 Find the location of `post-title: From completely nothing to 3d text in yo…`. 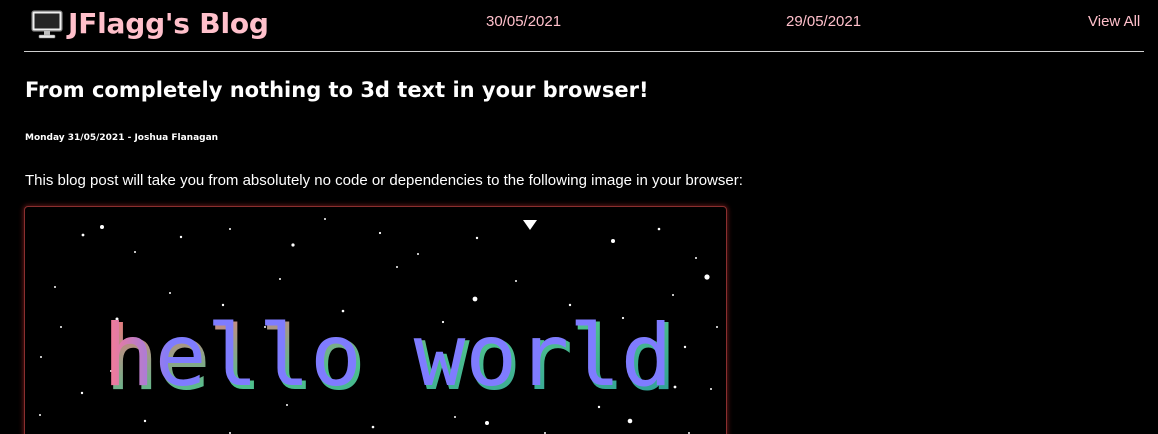

post-title: From completely nothing to 3d text in yo… is located at coordinates (337, 90).